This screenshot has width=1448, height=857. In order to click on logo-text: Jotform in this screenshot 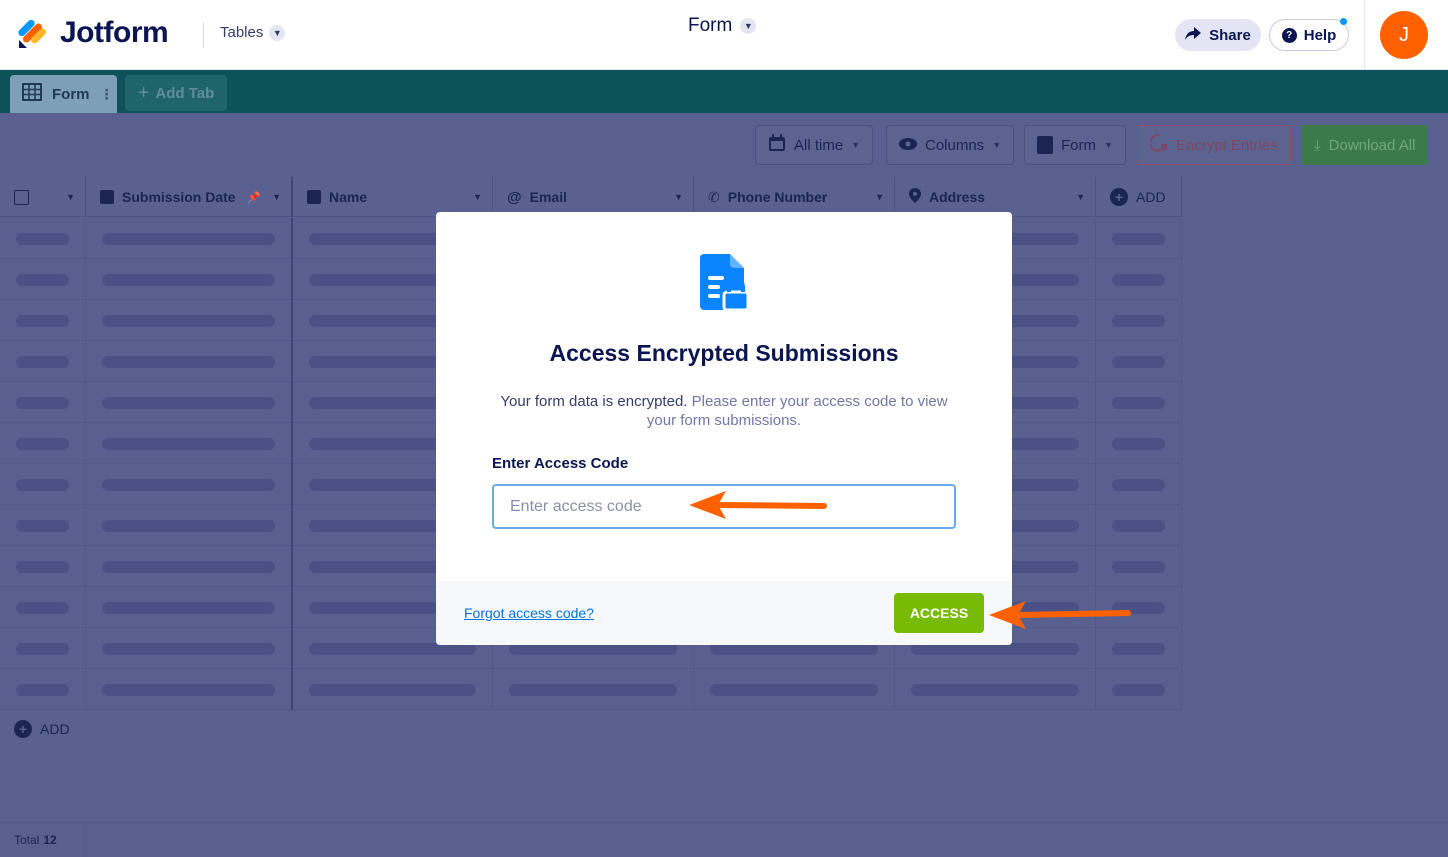, I will do `click(114, 32)`.